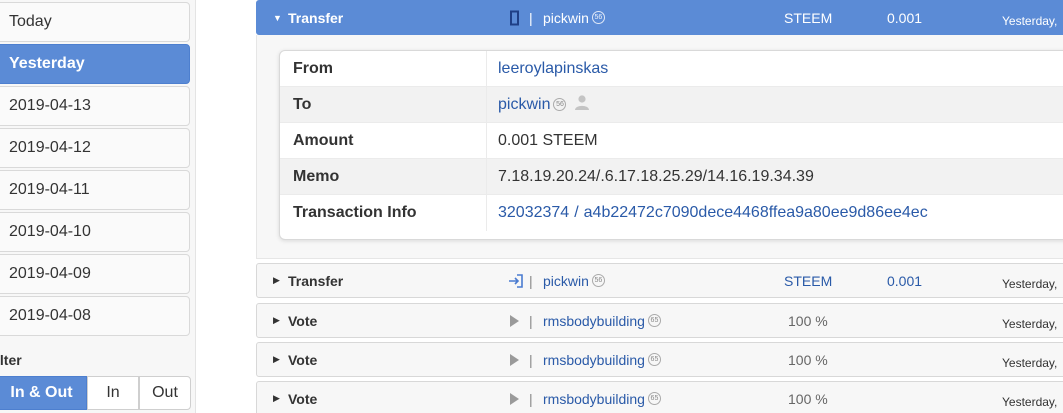 This screenshot has height=413, width=1063. What do you see at coordinates (582, 104) in the screenshot?
I see `user-icon` at bounding box center [582, 104].